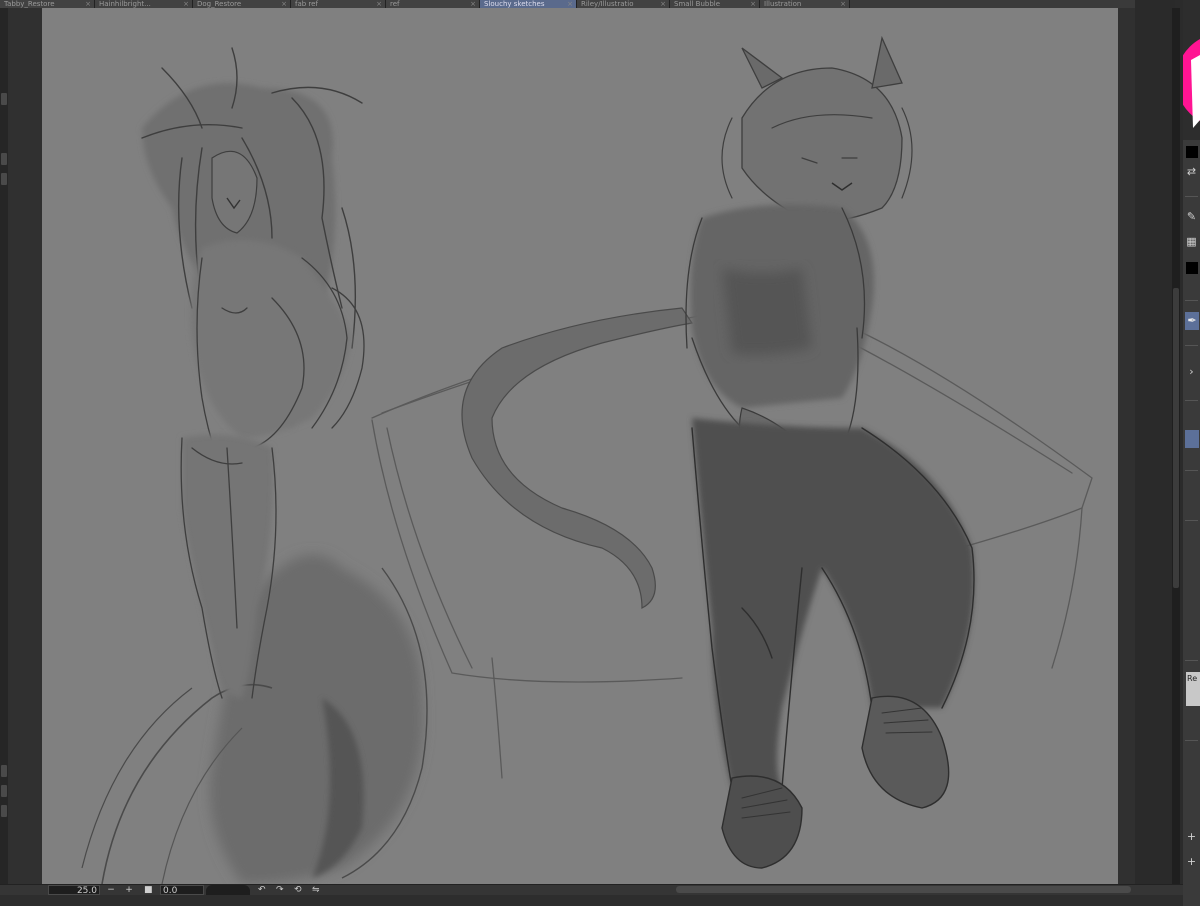 This screenshot has width=1200, height=906. What do you see at coordinates (433, 4) in the screenshot?
I see `tab-document-5: ref ×` at bounding box center [433, 4].